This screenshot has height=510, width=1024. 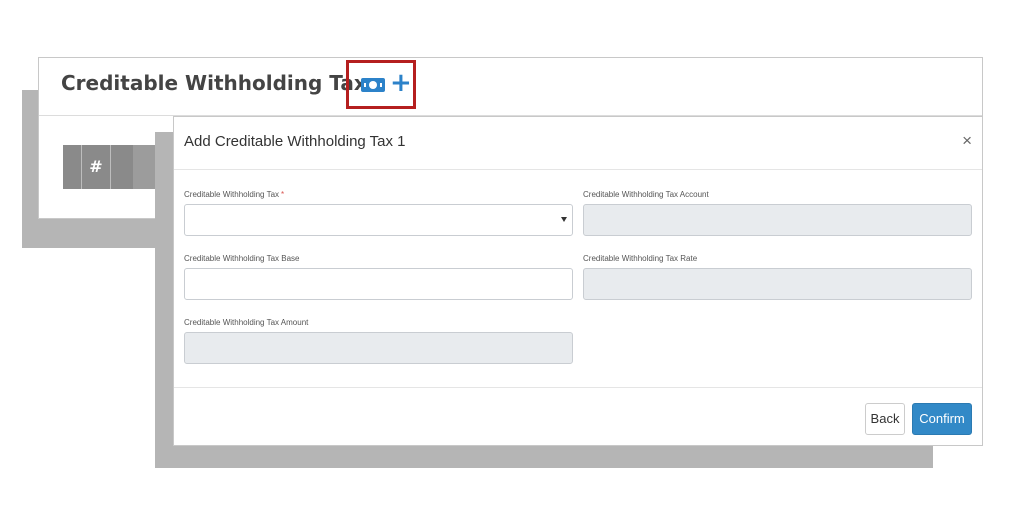 I want to click on cwt-rate-field, so click(x=777, y=284).